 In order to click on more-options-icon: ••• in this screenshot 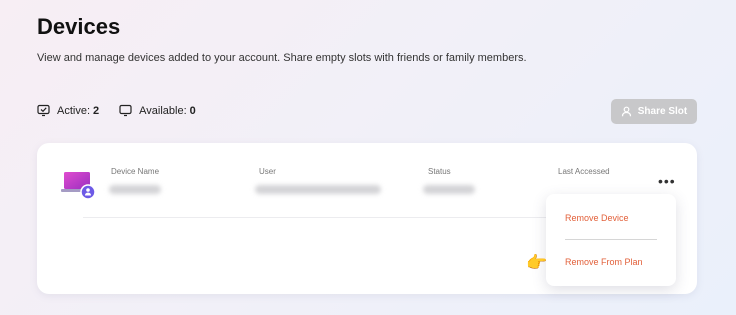, I will do `click(667, 181)`.